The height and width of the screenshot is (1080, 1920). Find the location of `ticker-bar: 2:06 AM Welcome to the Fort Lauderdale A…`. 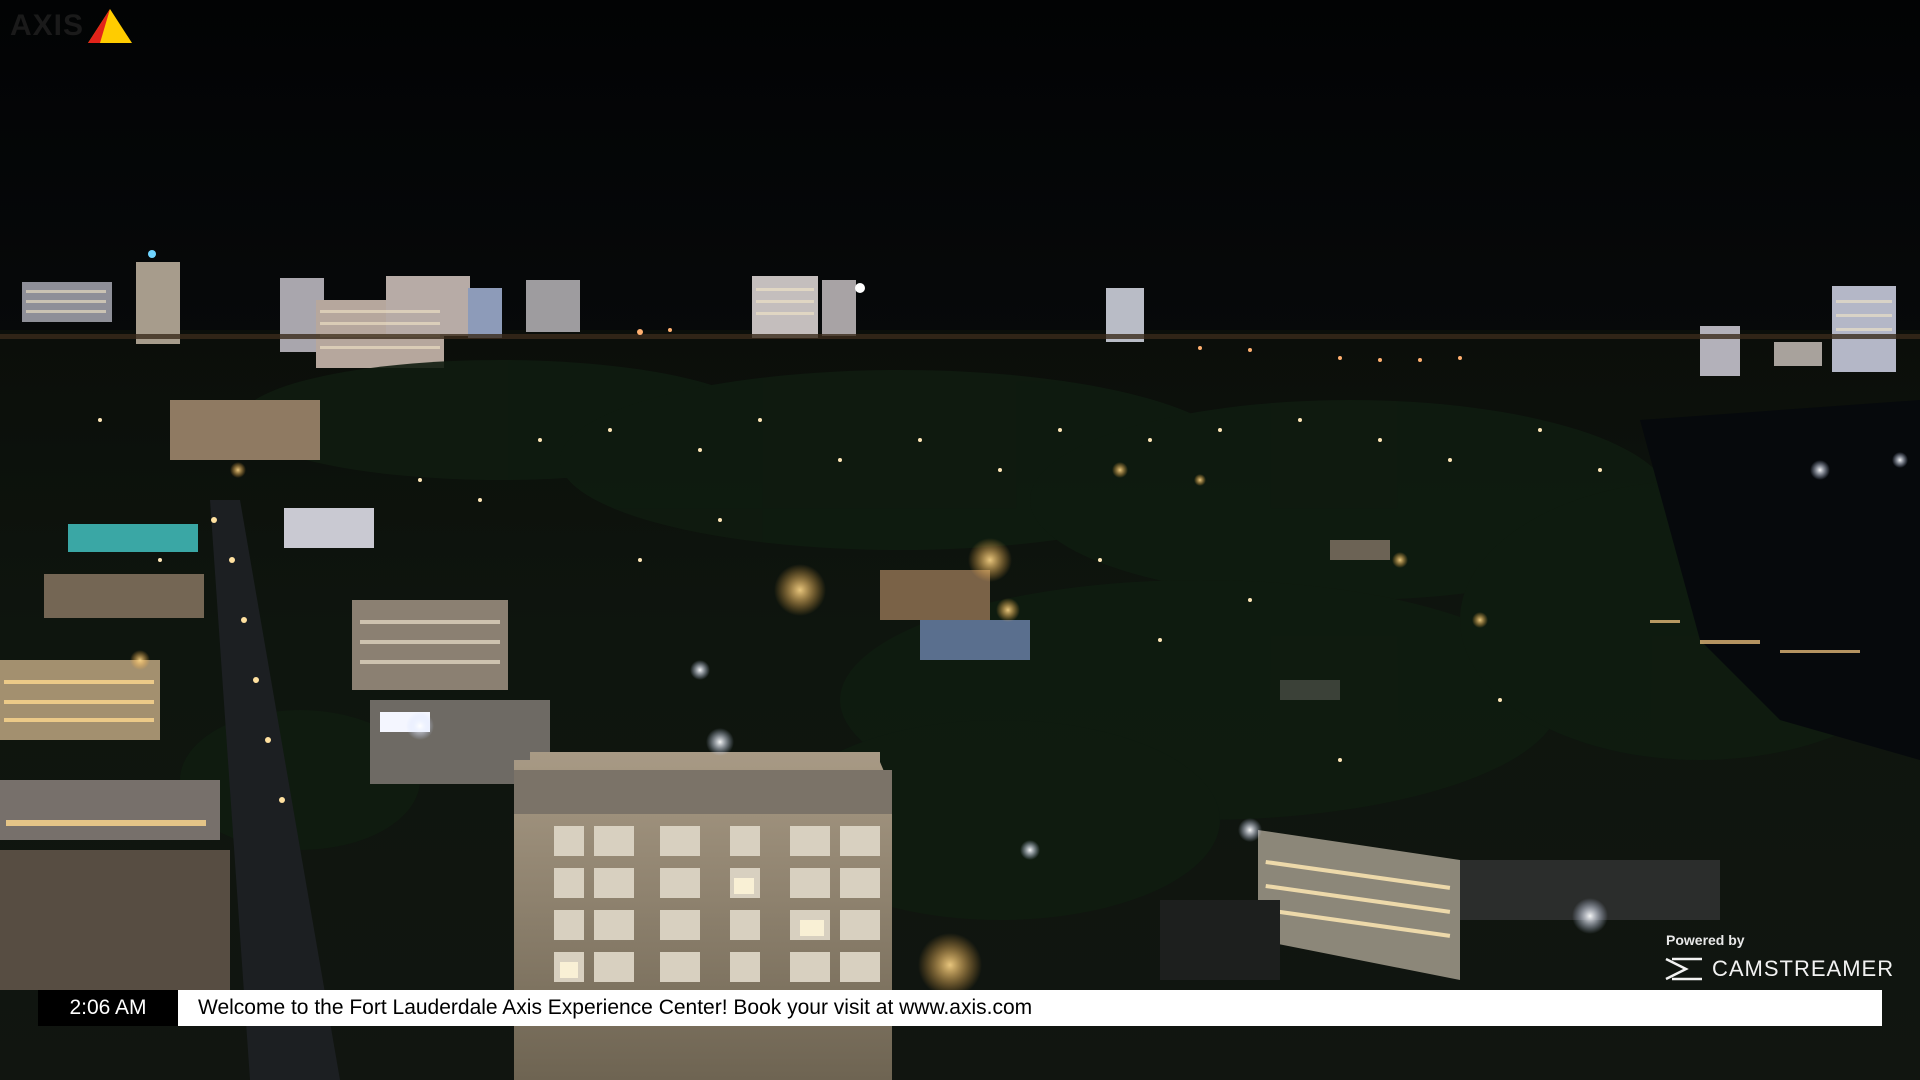

ticker-bar: 2:06 AM Welcome to the Fort Lauderdale A… is located at coordinates (960, 1008).